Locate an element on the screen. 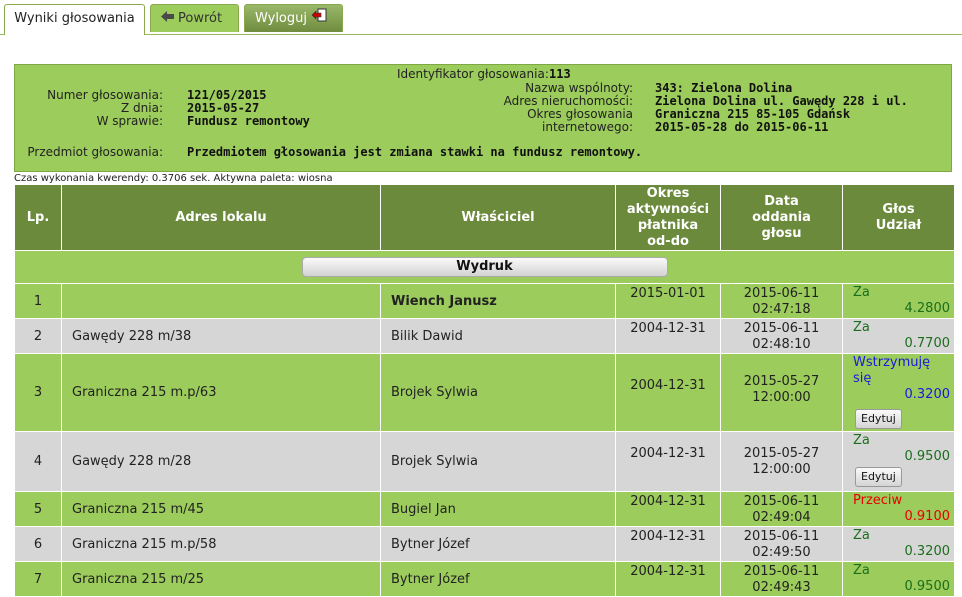 Image resolution: width=962 pixels, height=597 pixels. cell-address: Gawędy 228 m/38 is located at coordinates (221, 336).